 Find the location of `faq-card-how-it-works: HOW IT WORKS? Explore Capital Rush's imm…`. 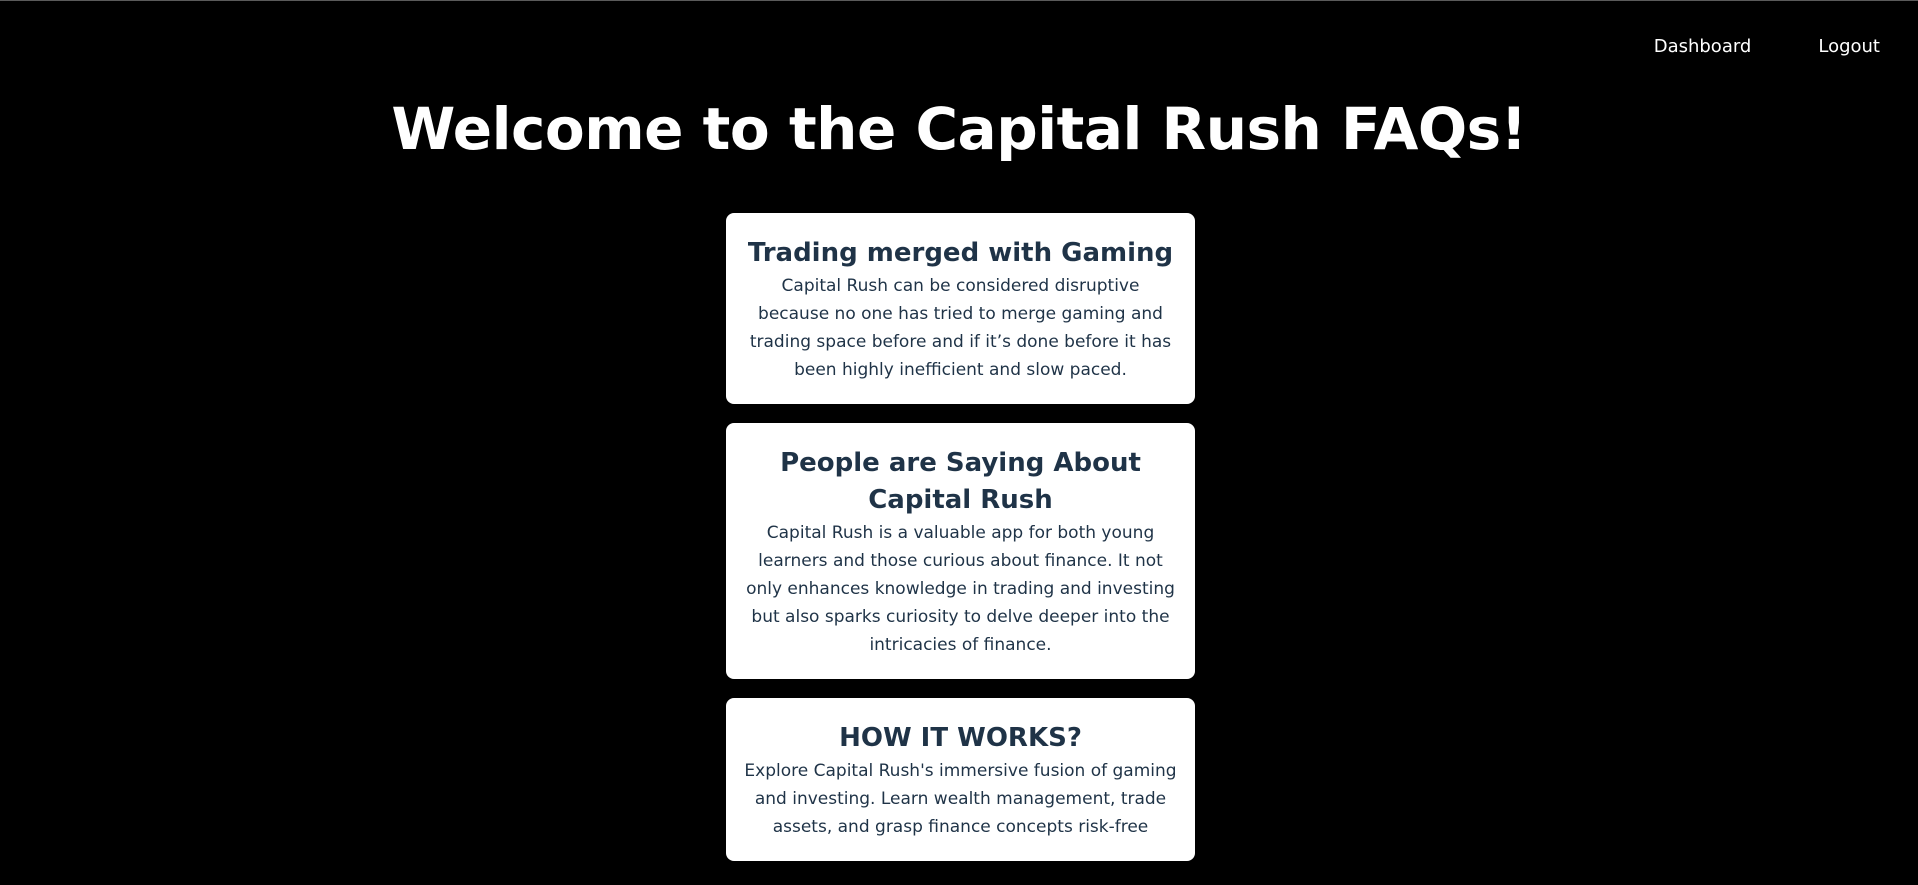

faq-card-how-it-works: HOW IT WORKS? Explore Capital Rush's imm… is located at coordinates (960, 779).